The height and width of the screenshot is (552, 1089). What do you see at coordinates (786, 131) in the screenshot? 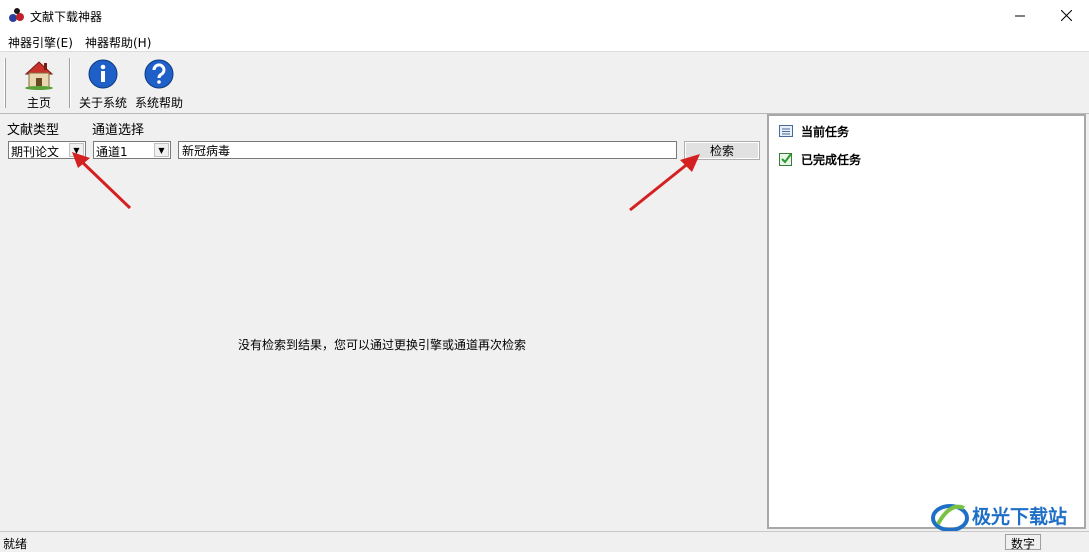
I see `list-icon` at bounding box center [786, 131].